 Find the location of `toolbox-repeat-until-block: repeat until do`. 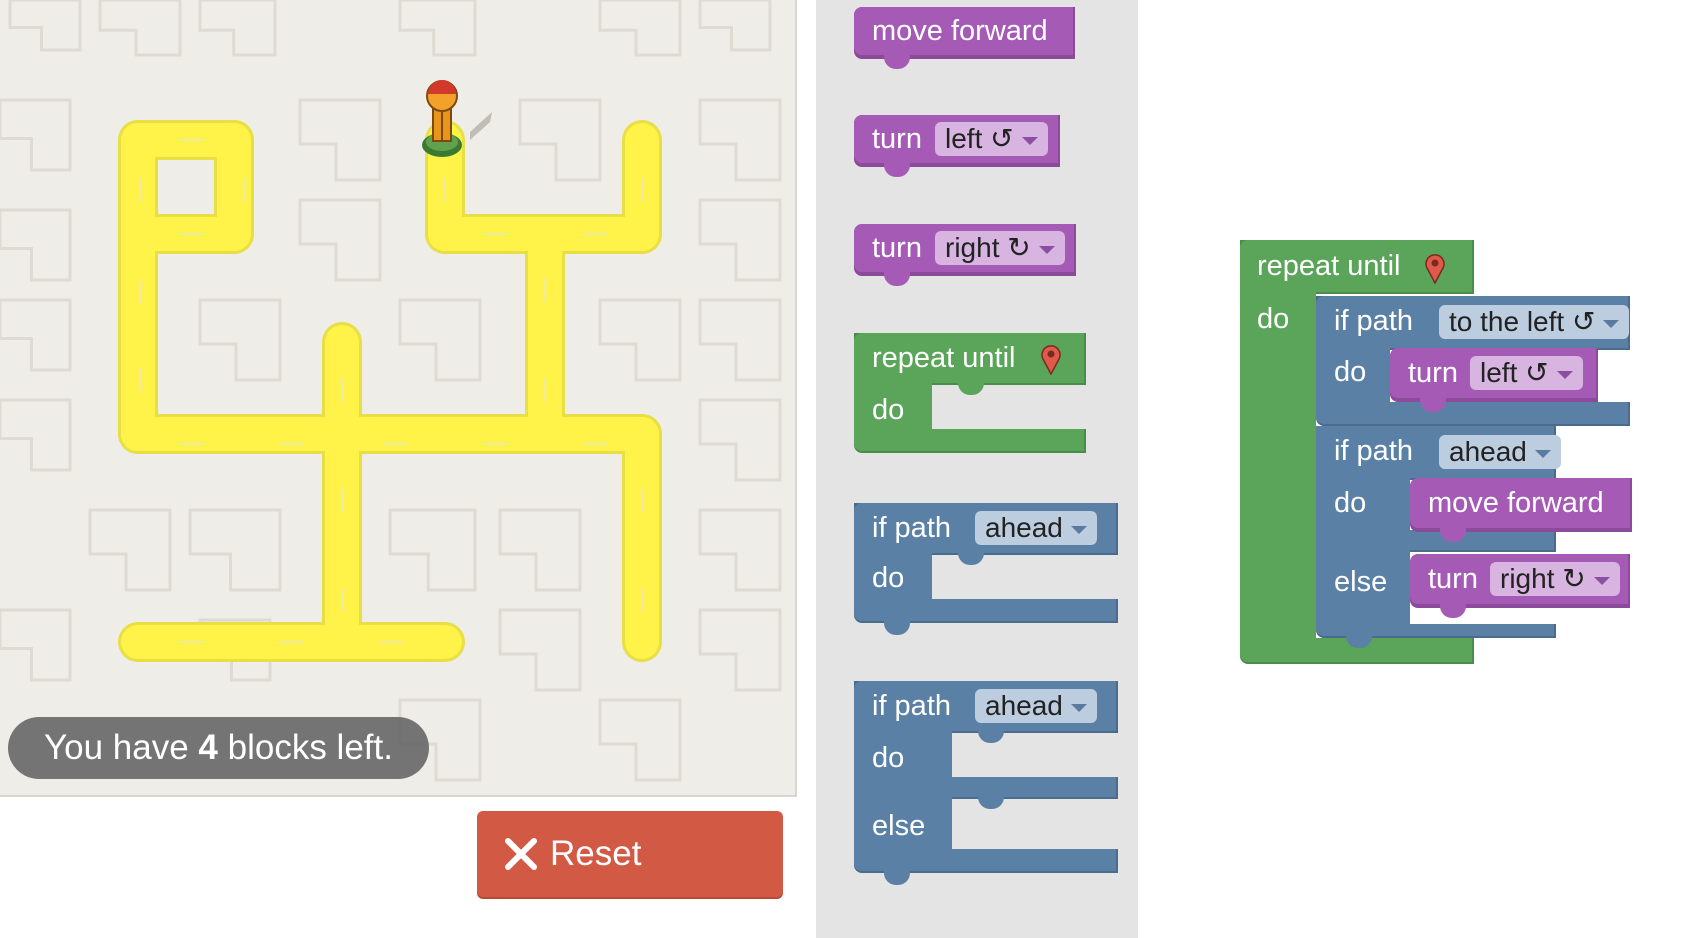

toolbox-repeat-until-block: repeat until do is located at coordinates (970, 394).